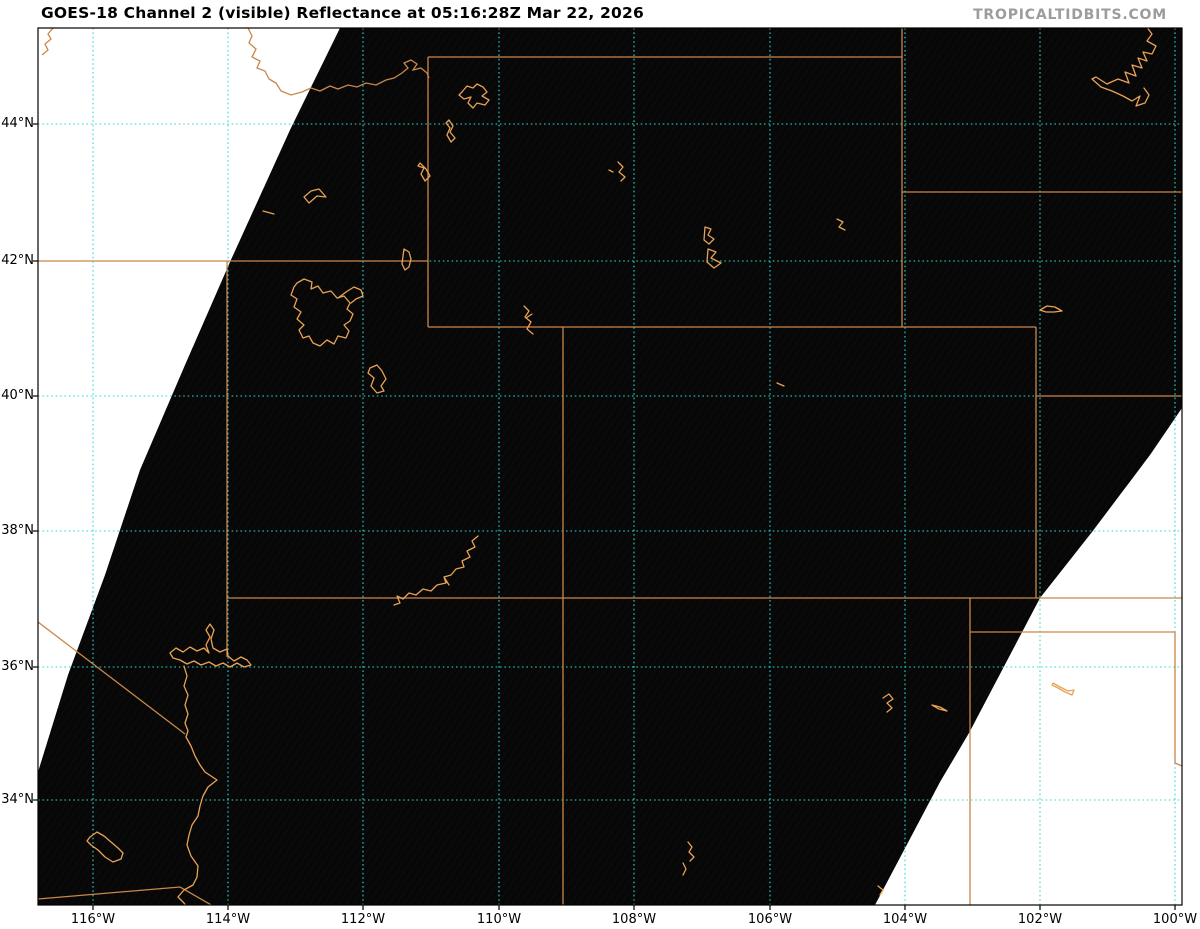 The width and height of the screenshot is (1200, 929). What do you see at coordinates (499, 919) in the screenshot?
I see `lon-tick-label: 110°W` at bounding box center [499, 919].